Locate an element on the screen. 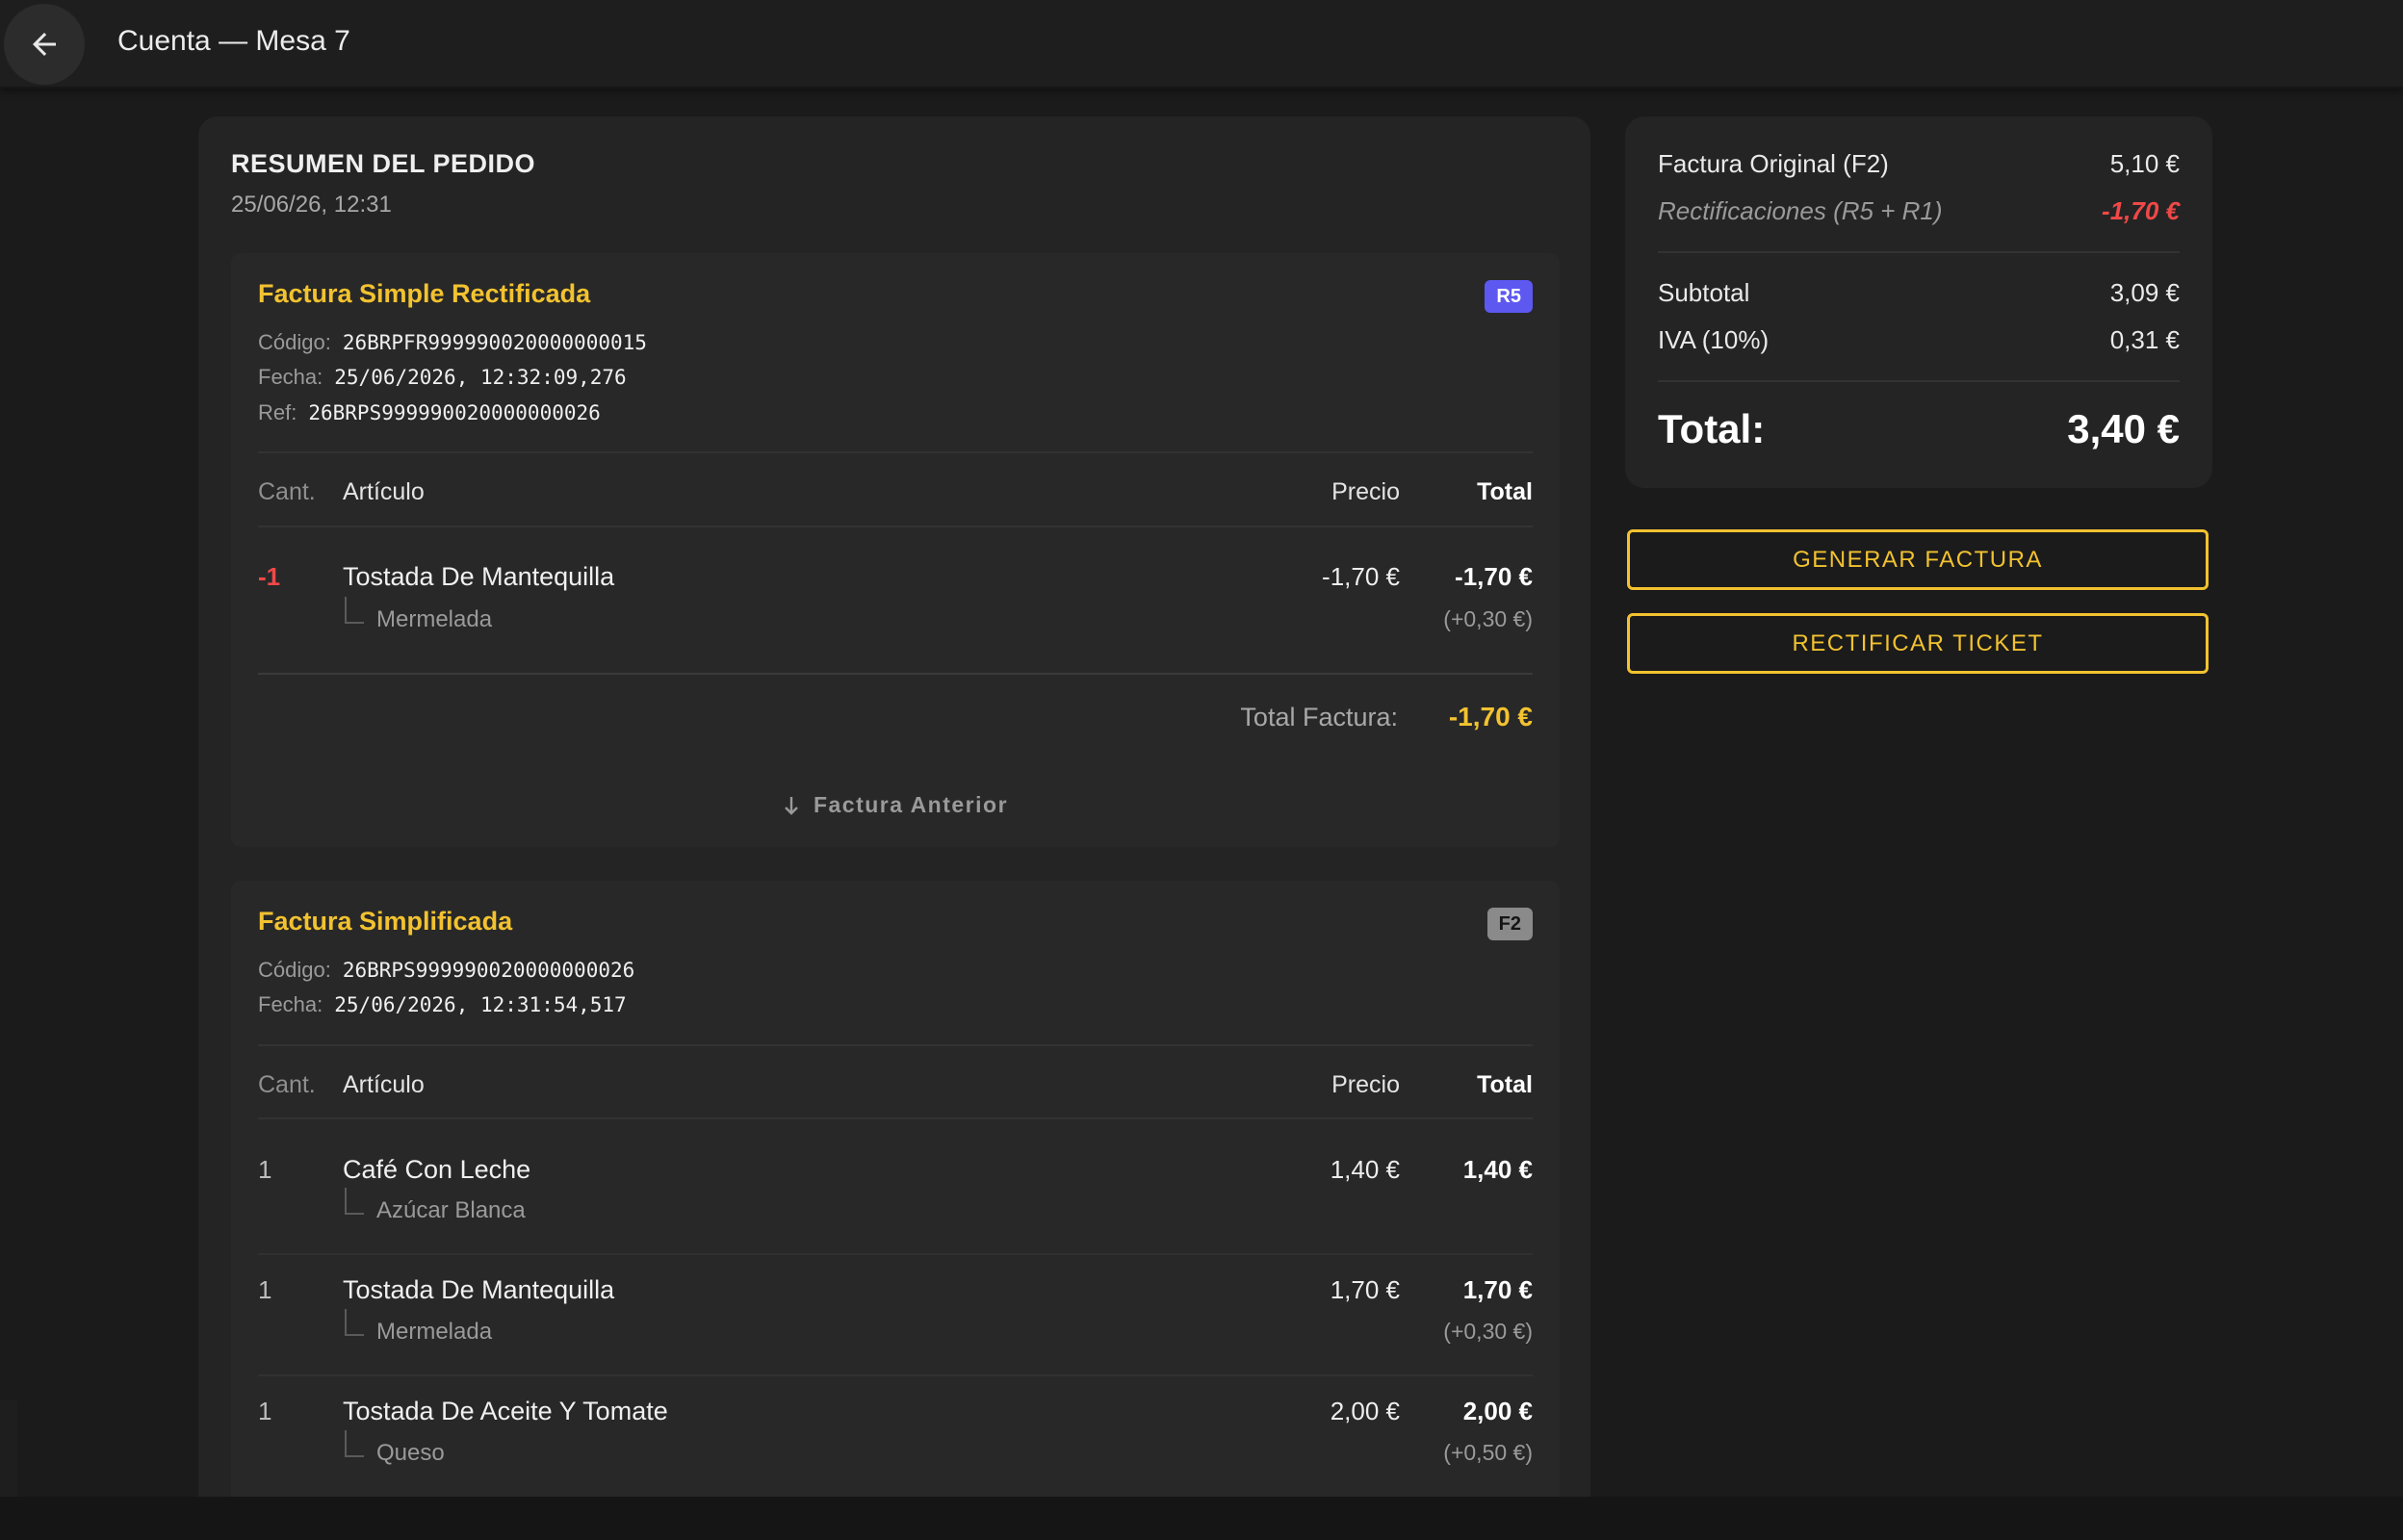 Image resolution: width=2403 pixels, height=1540 pixels. invoice-title: Factura Simple Rectificada is located at coordinates (425, 293).